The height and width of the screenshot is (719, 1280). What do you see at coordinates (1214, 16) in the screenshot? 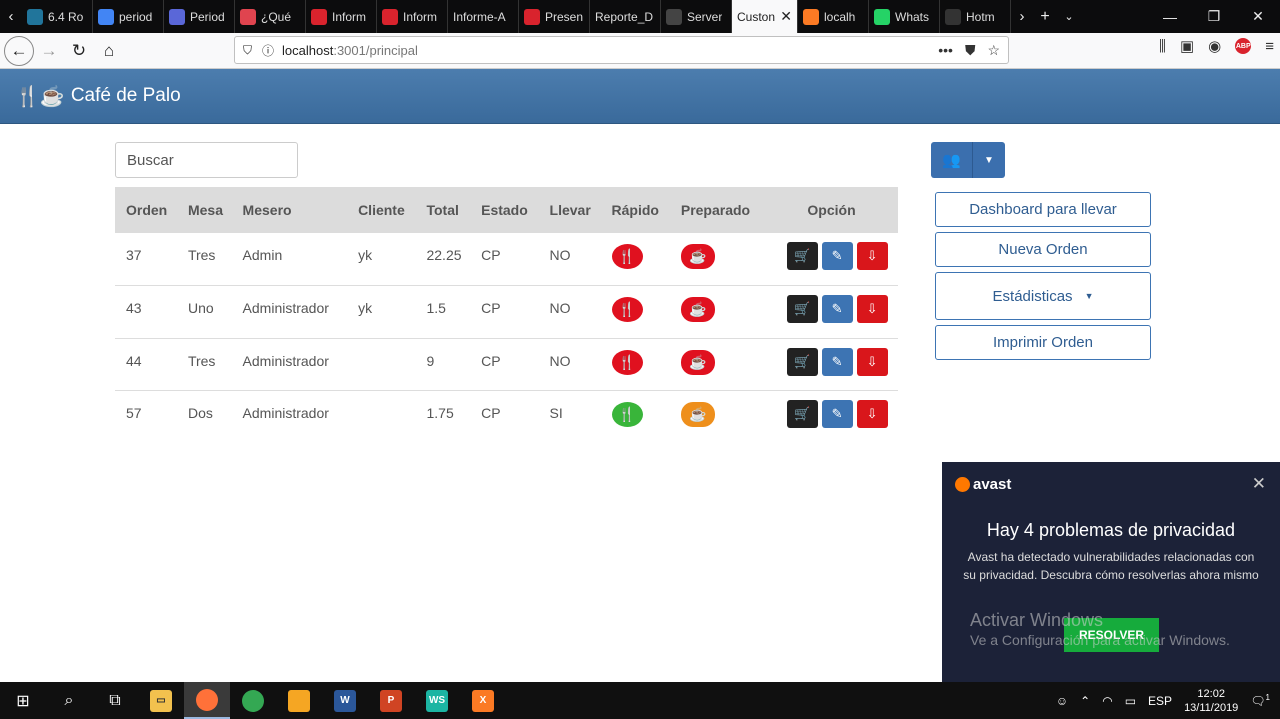
I see `restore-icon: ❐` at bounding box center [1214, 16].